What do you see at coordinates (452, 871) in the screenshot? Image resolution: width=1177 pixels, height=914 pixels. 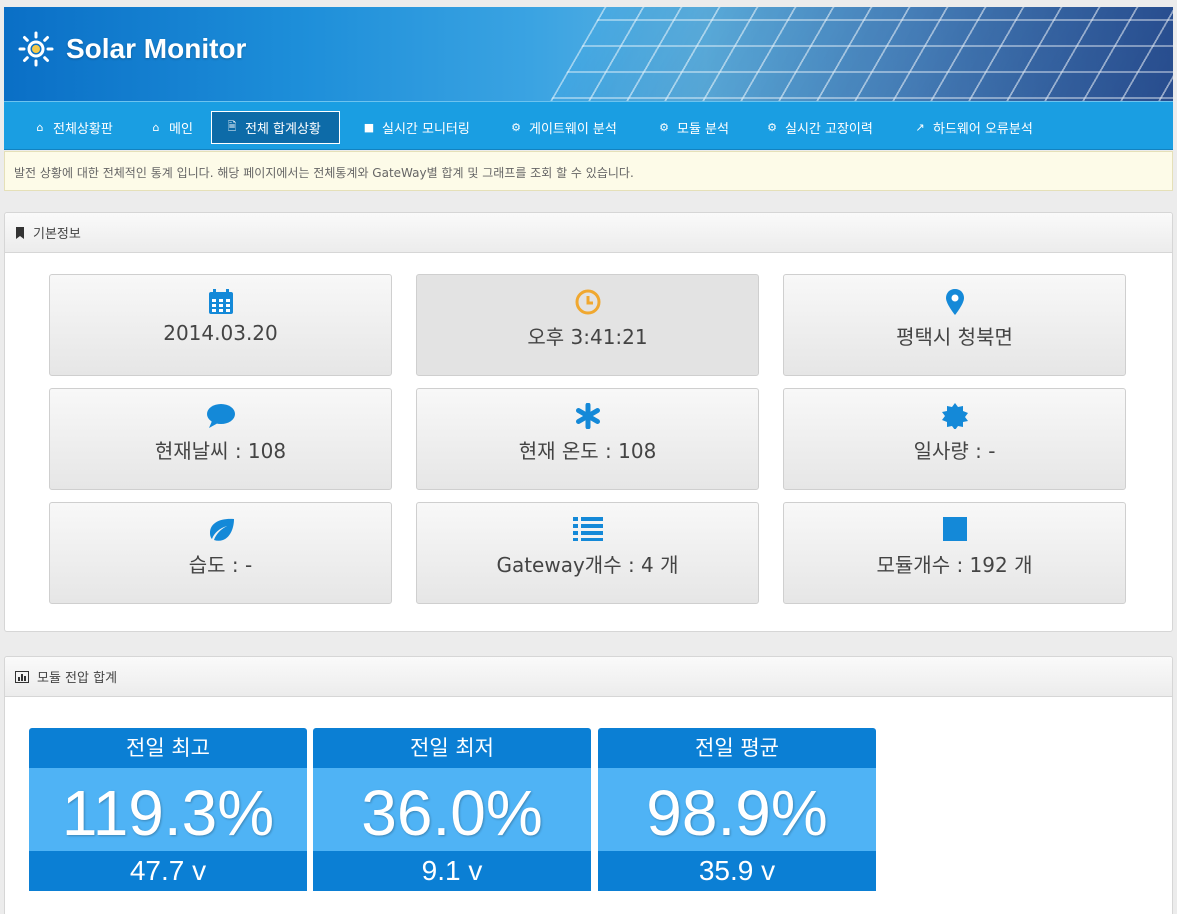 I see `stat-voltage: 9.1 v` at bounding box center [452, 871].